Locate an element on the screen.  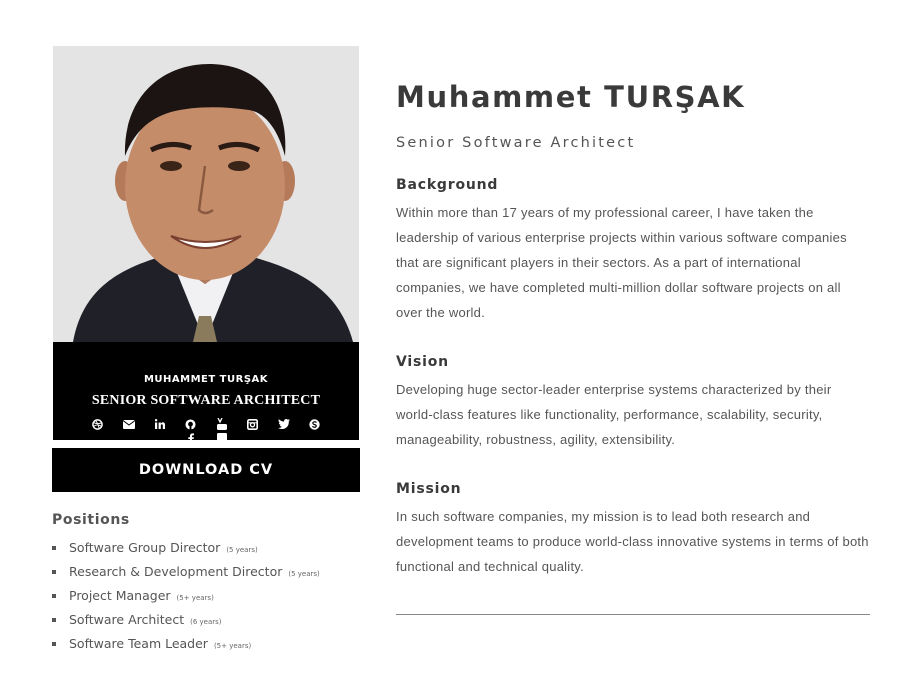
dribbble-icon is located at coordinates (97, 424).